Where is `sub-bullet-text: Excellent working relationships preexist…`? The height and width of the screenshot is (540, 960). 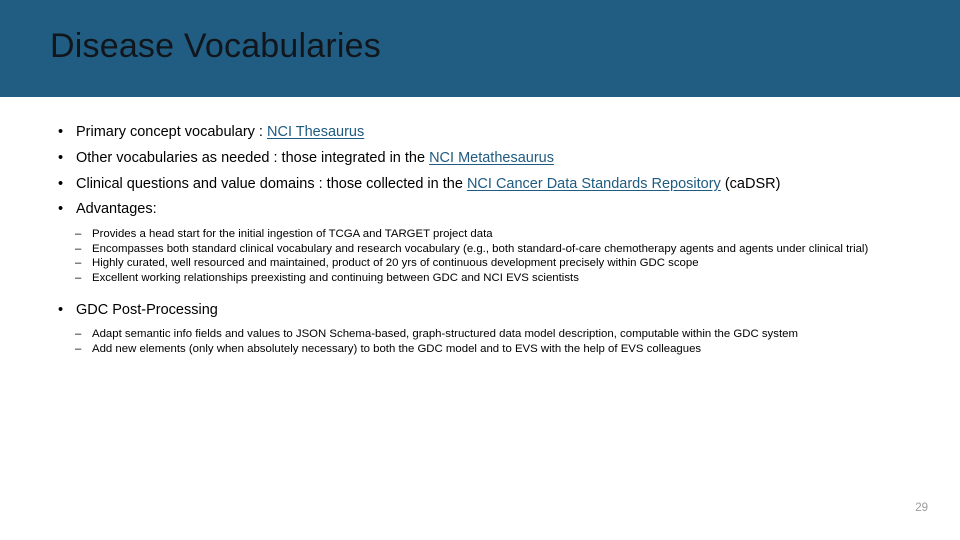 sub-bullet-text: Excellent working relationships preexist… is located at coordinates (335, 277).